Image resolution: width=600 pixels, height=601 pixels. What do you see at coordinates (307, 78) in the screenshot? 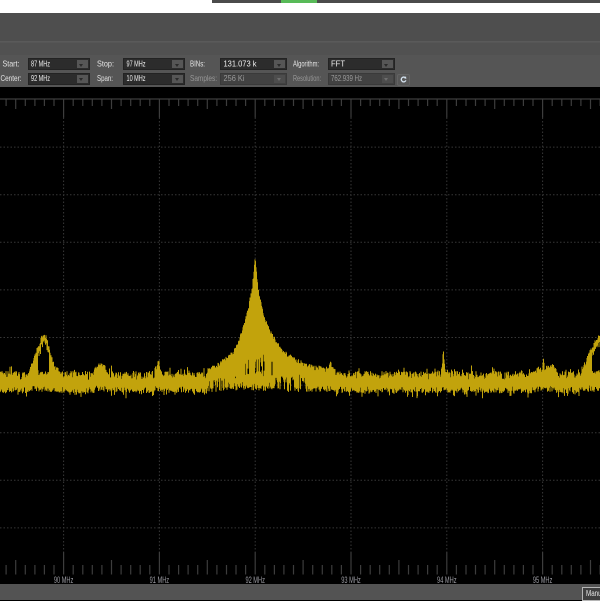
I see `svg-text: Resolution:` at bounding box center [307, 78].